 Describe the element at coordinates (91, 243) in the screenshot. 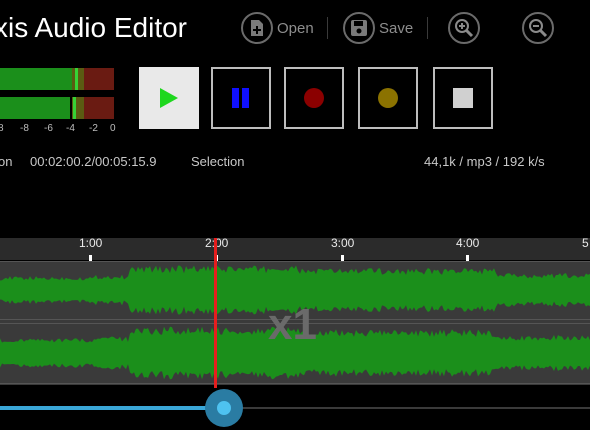

I see `ruler-tick-label: 1:00` at that location.